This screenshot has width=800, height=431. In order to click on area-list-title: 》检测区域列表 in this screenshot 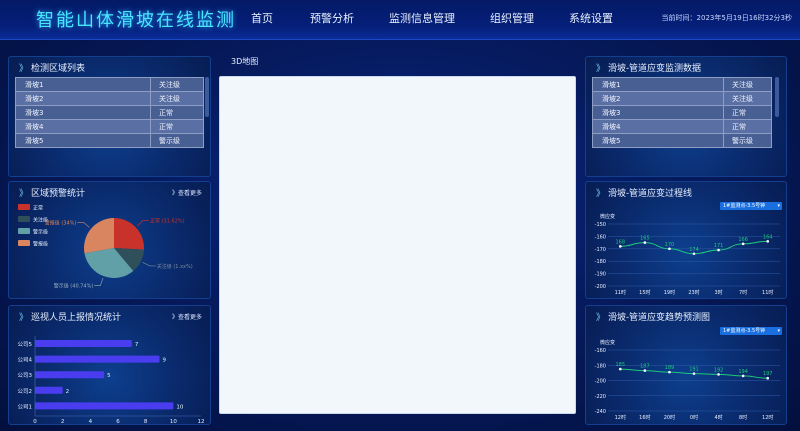, I will do `click(52, 67)`.